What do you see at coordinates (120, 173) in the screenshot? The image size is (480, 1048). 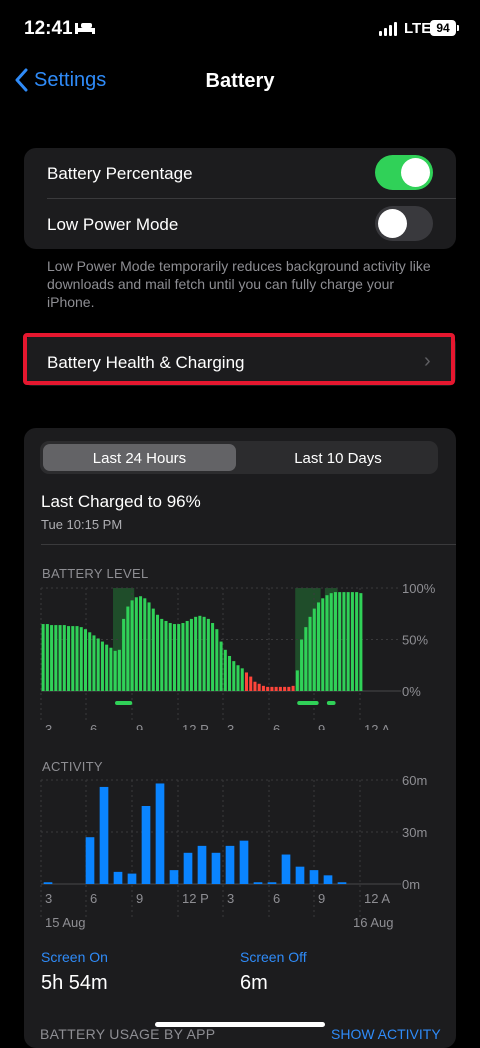 I see `battery-percentage-label: Battery Percentage` at bounding box center [120, 173].